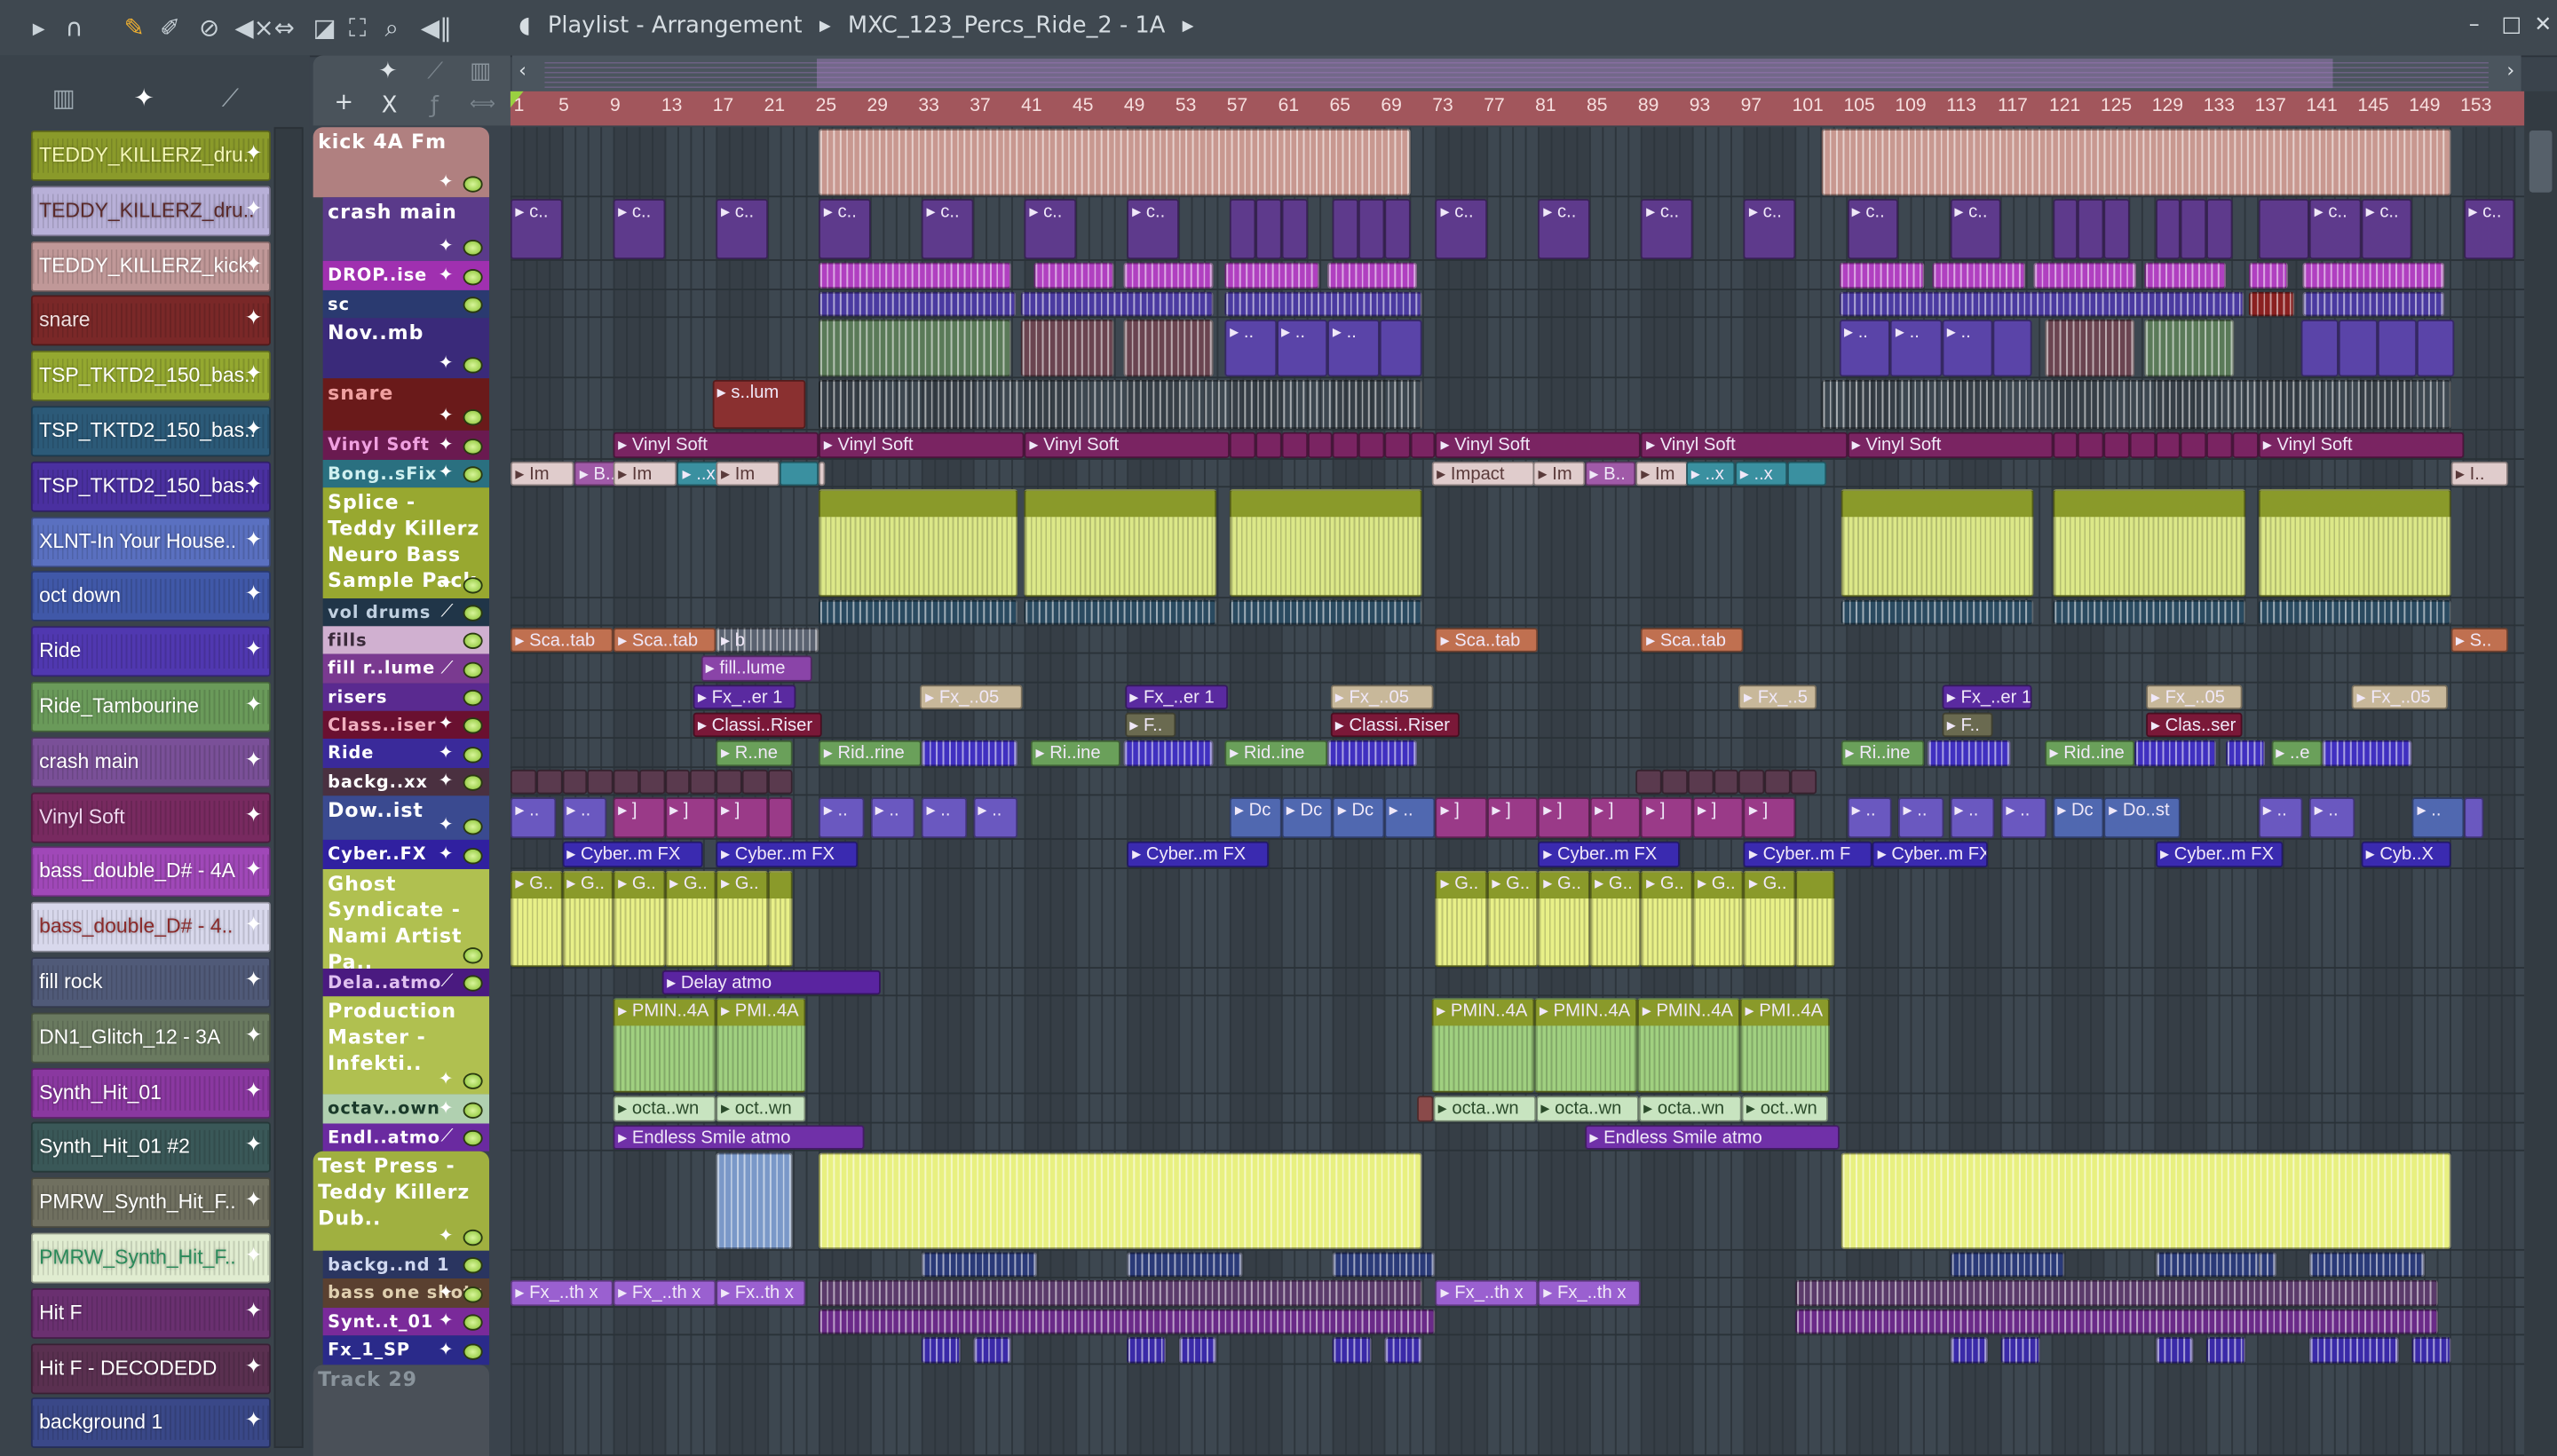  Describe the element at coordinates (376, 810) in the screenshot. I see `track-name: Dow..ist` at that location.